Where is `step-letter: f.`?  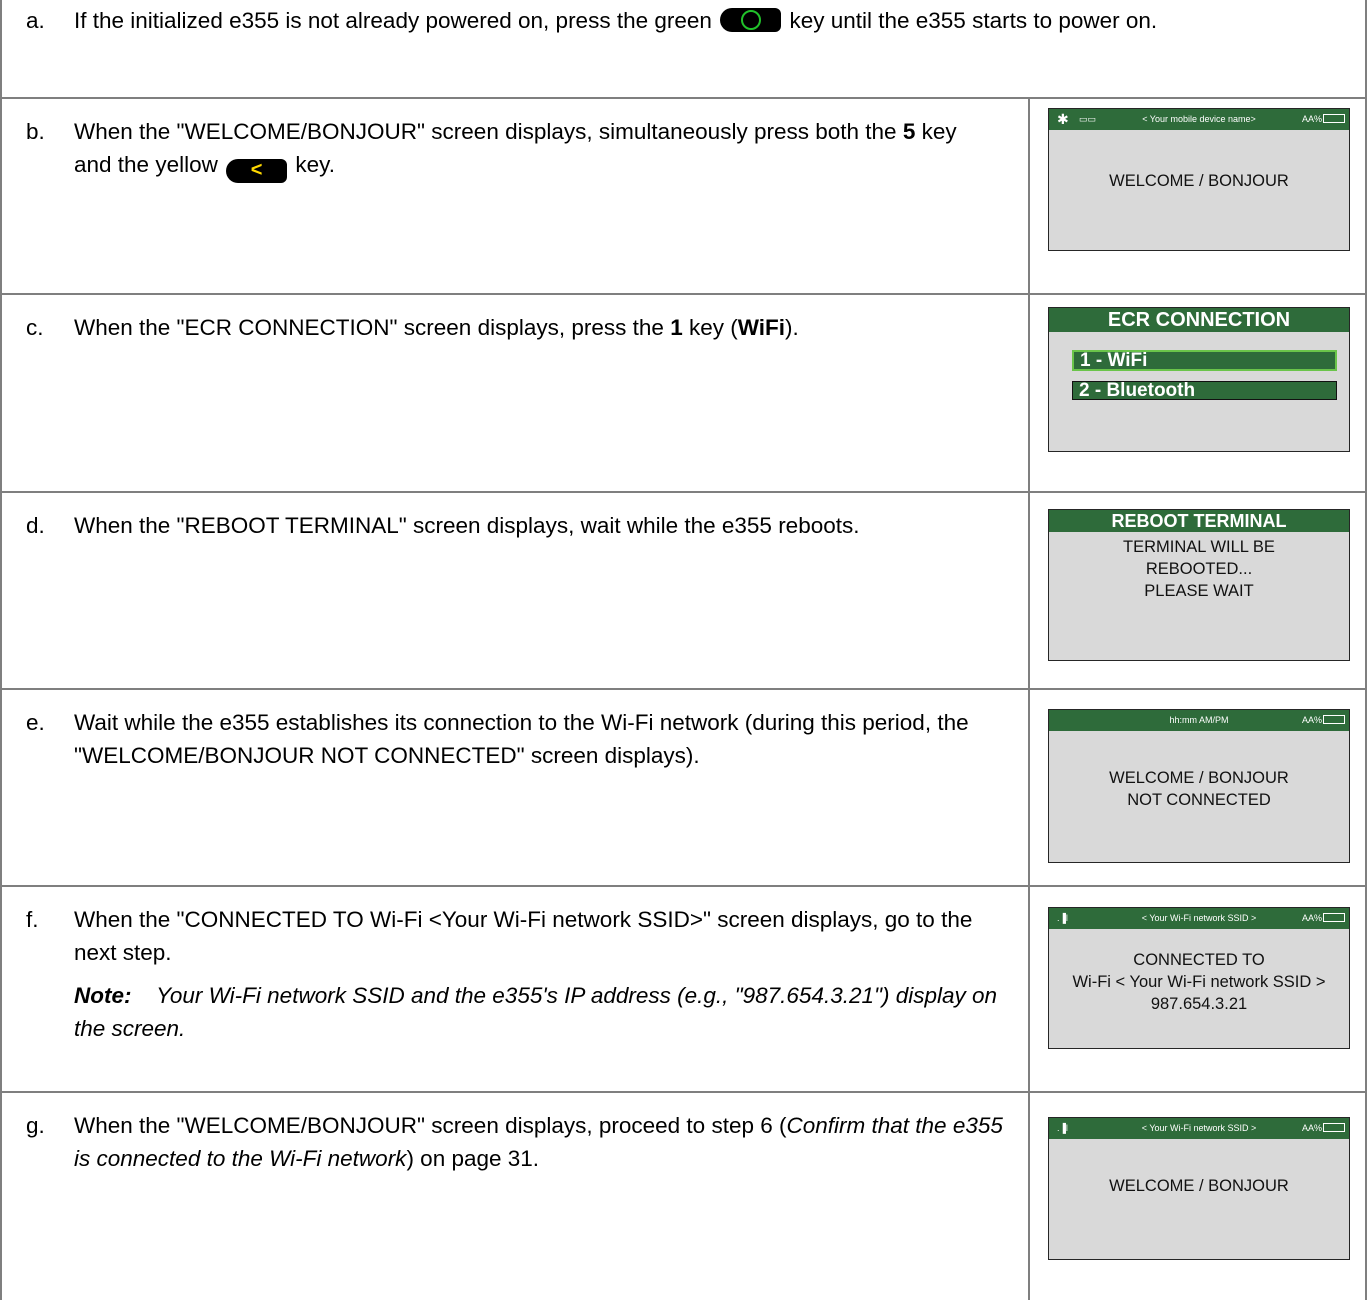
step-letter: f. is located at coordinates (32, 919).